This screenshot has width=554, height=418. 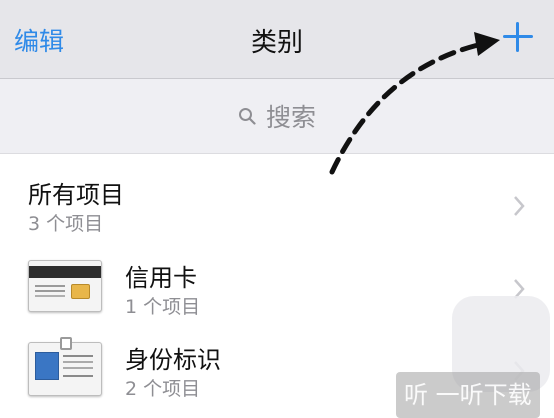 I want to click on watermark-text: 听 一听下载, so click(x=468, y=395).